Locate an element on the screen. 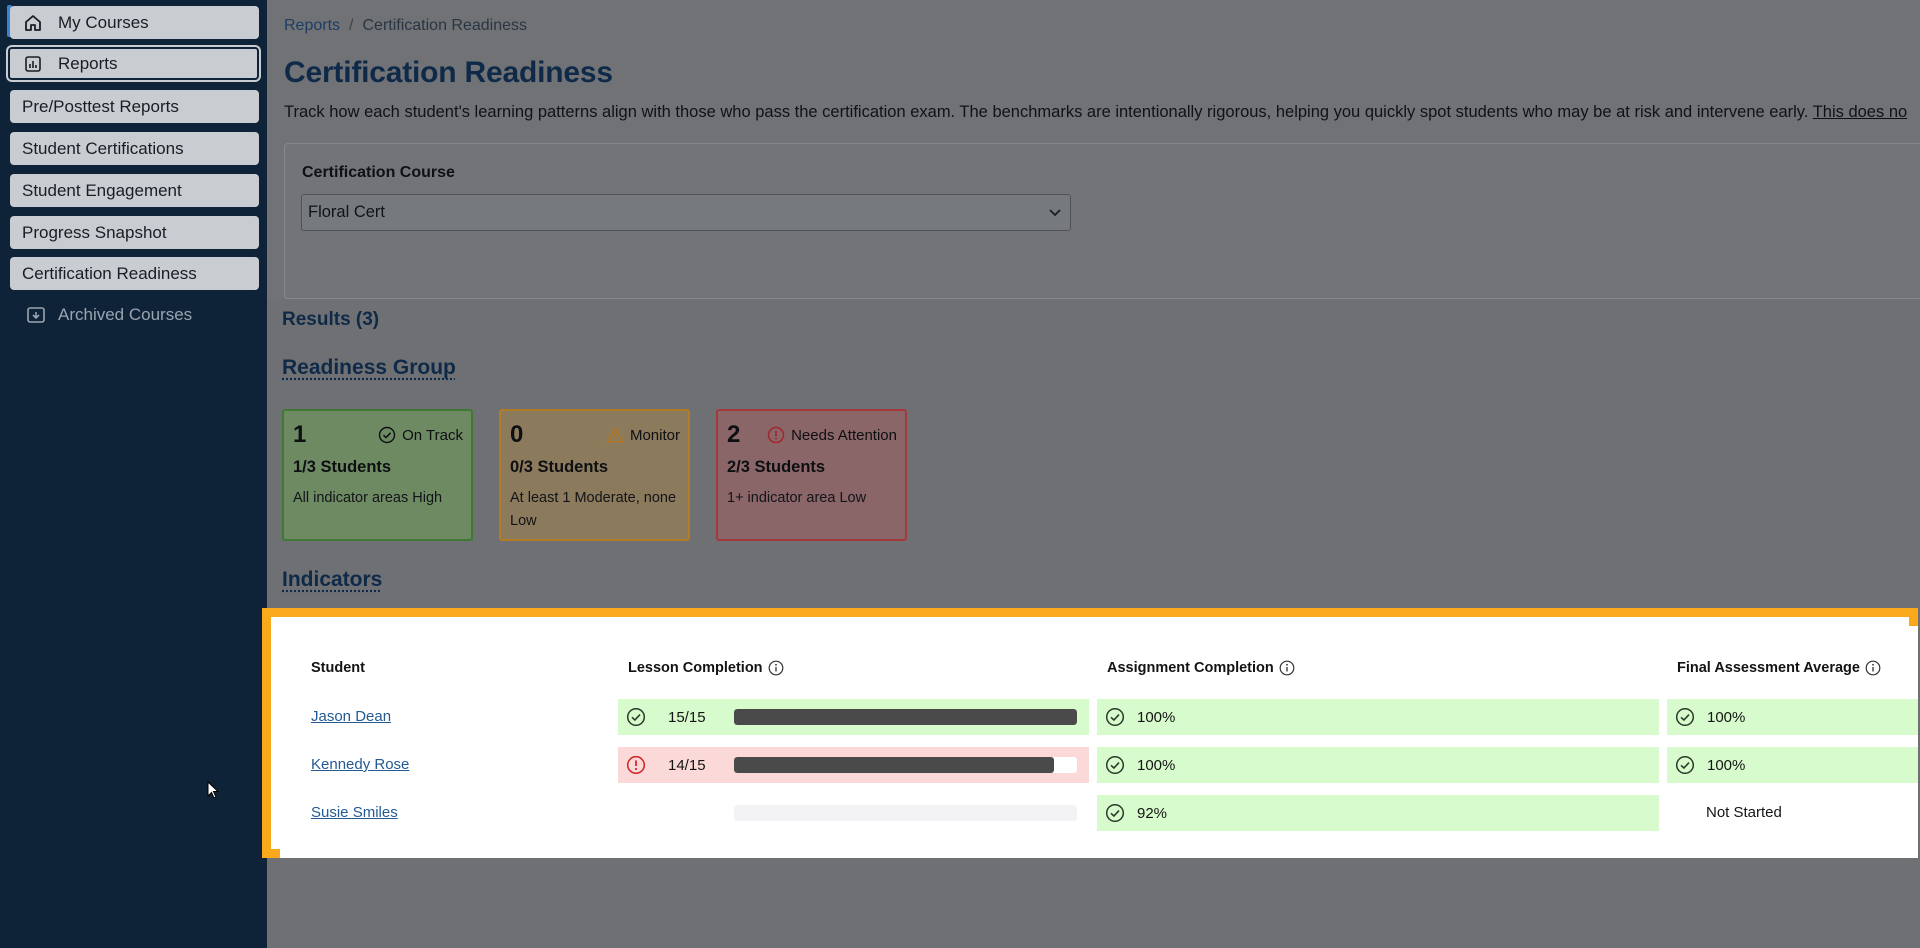 This screenshot has width=1920, height=948. group-status: Needs Attention is located at coordinates (832, 435).